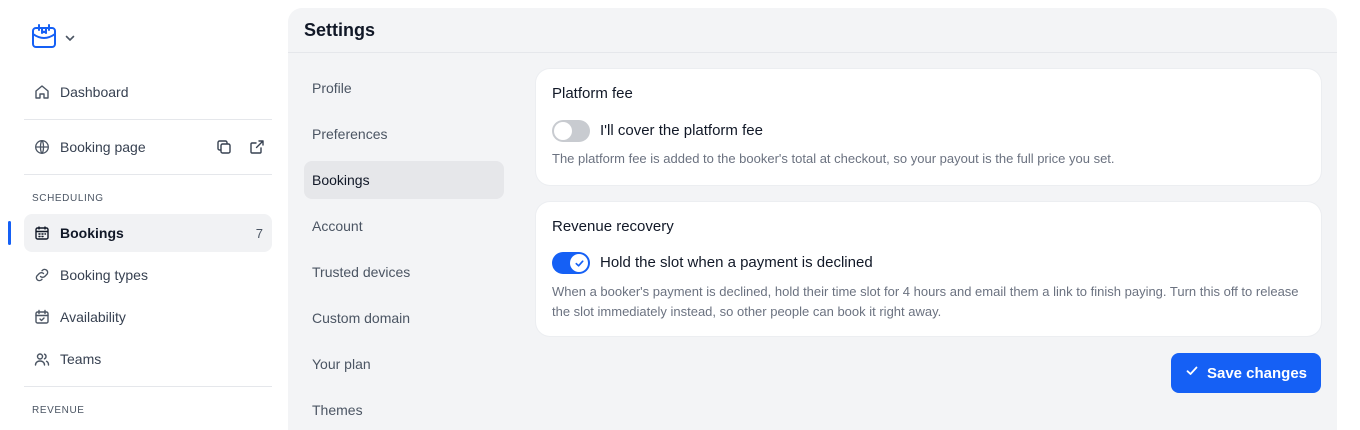 The width and height of the screenshot is (1360, 430). Describe the element at coordinates (42, 92) in the screenshot. I see `home-icon` at that location.